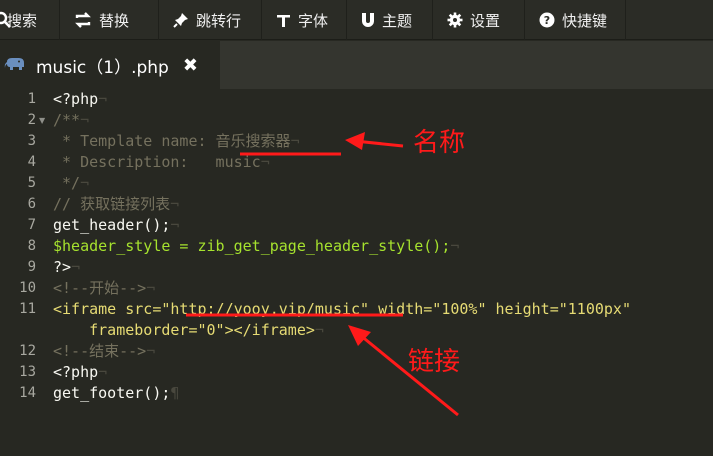  Describe the element at coordinates (31, 183) in the screenshot. I see `line-number: 5` at that location.